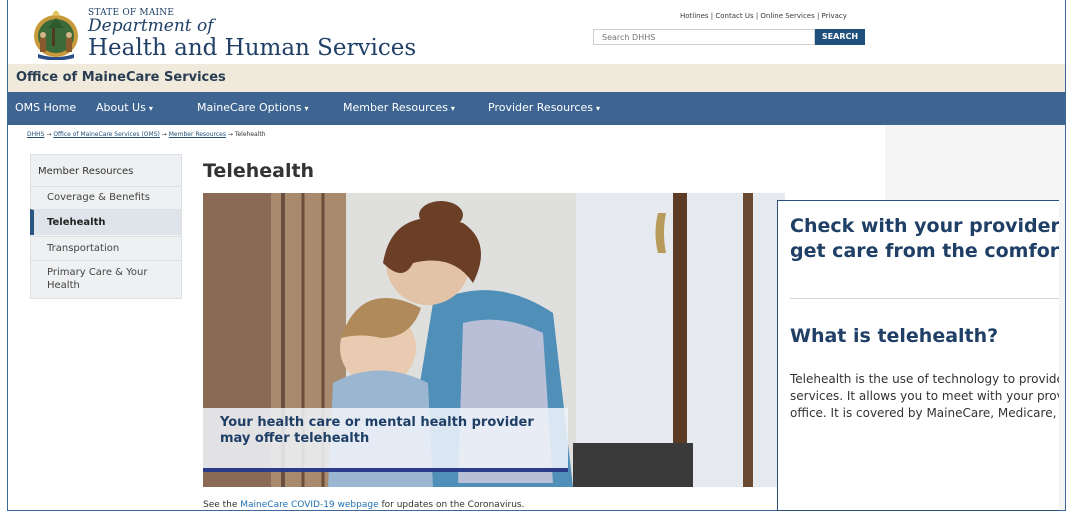 The image size is (1066, 511). I want to click on sidebar-item-transportation: Transportation, so click(105, 247).